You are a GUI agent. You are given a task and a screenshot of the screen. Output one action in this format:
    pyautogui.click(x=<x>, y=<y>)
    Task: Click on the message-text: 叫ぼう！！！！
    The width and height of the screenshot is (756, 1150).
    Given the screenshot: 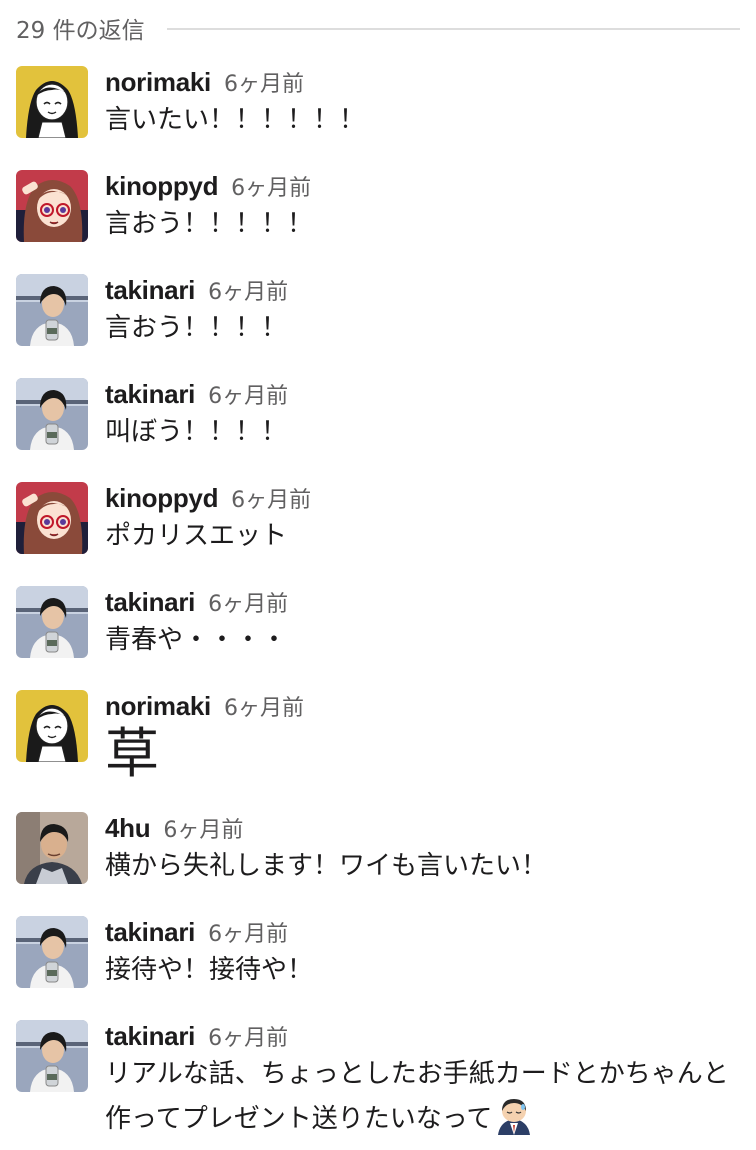 What is the action you would take?
    pyautogui.click(x=196, y=432)
    